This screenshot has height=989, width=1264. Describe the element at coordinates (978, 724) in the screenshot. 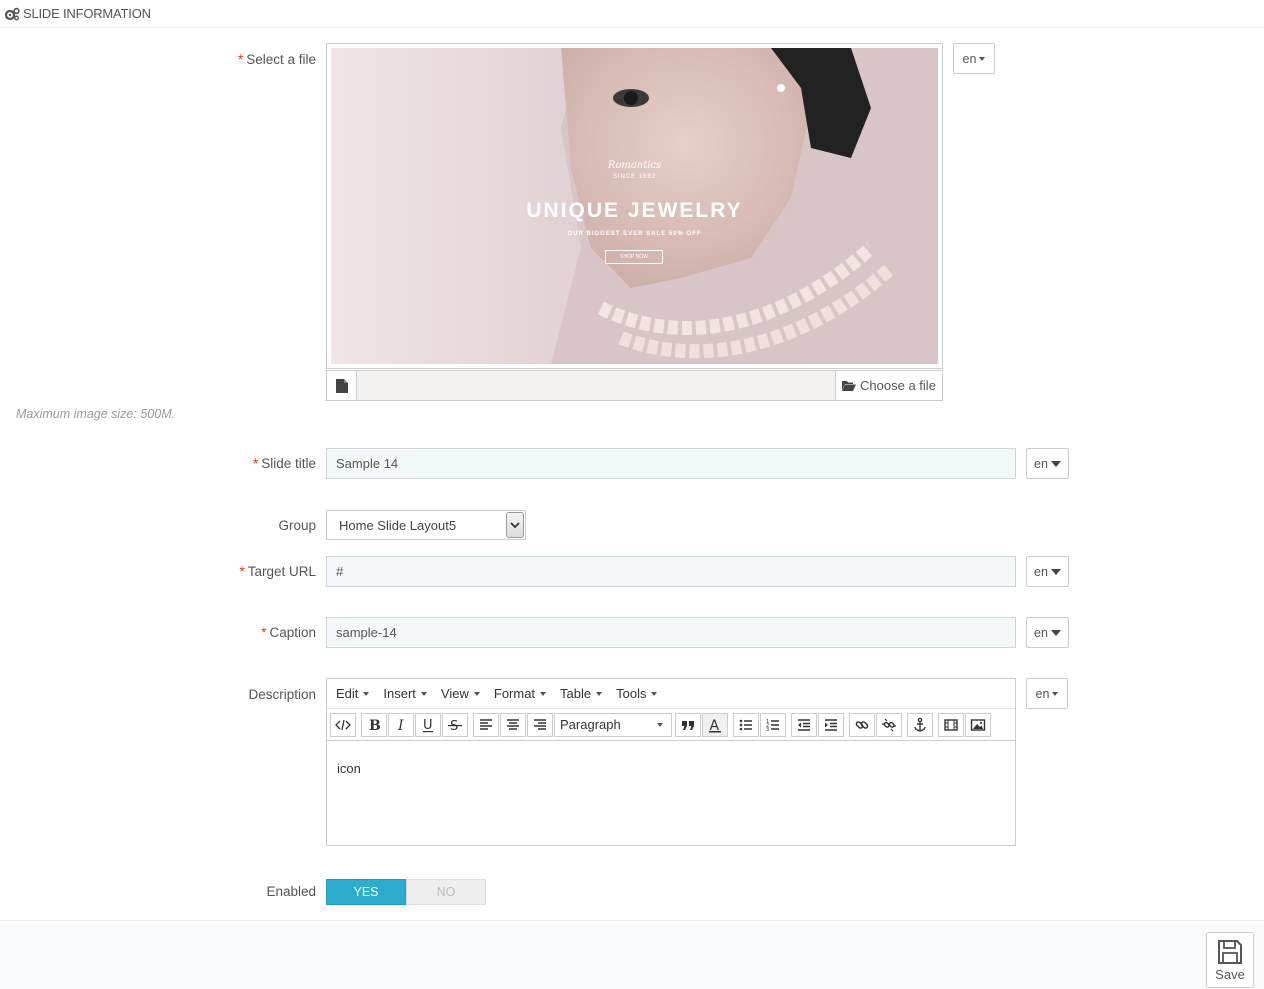

I see `image-icon` at that location.